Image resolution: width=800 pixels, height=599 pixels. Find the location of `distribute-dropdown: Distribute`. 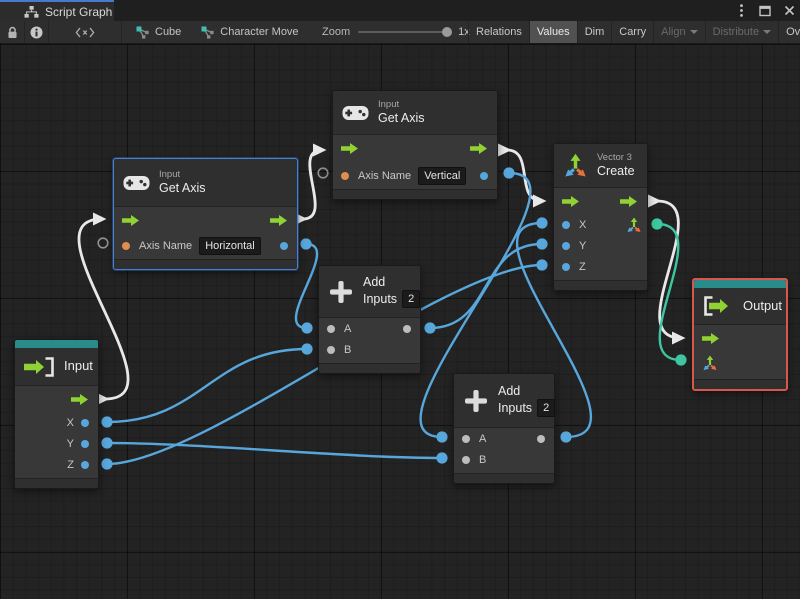

distribute-dropdown: Distribute is located at coordinates (741, 32).